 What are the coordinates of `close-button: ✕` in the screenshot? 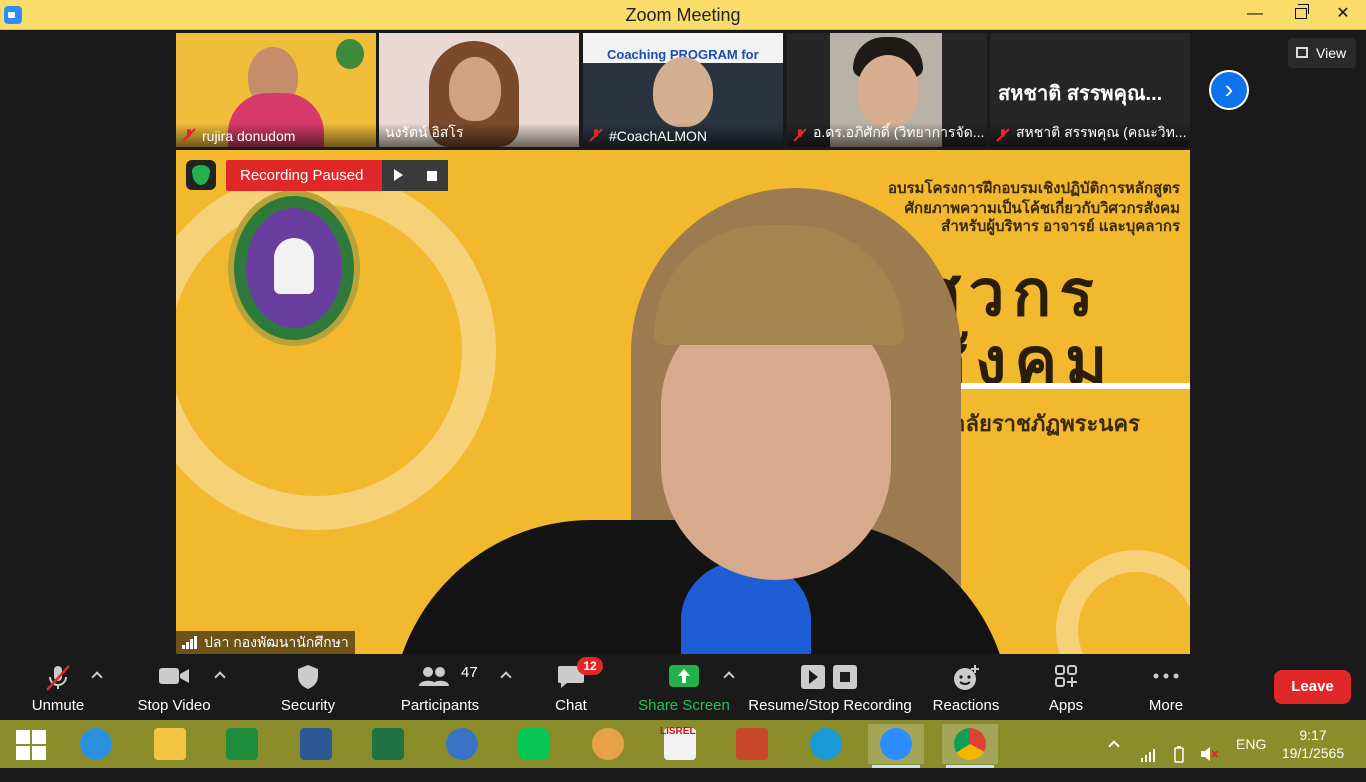 It's located at (1343, 15).